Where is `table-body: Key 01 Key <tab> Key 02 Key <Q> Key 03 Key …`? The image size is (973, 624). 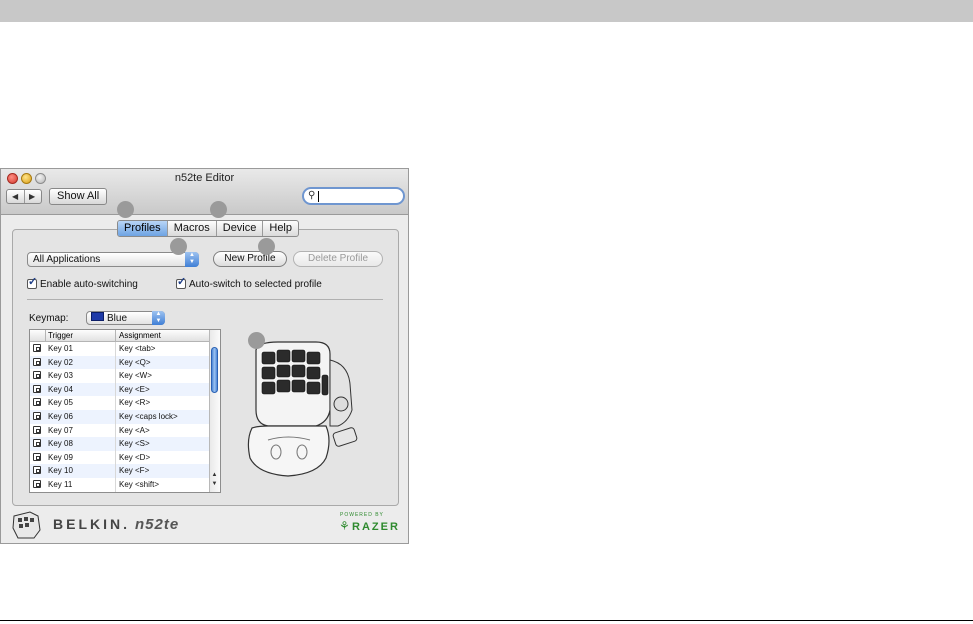 table-body: Key 01 Key <tab> Key 02 Key <Q> Key 03 Key … is located at coordinates (120, 417).